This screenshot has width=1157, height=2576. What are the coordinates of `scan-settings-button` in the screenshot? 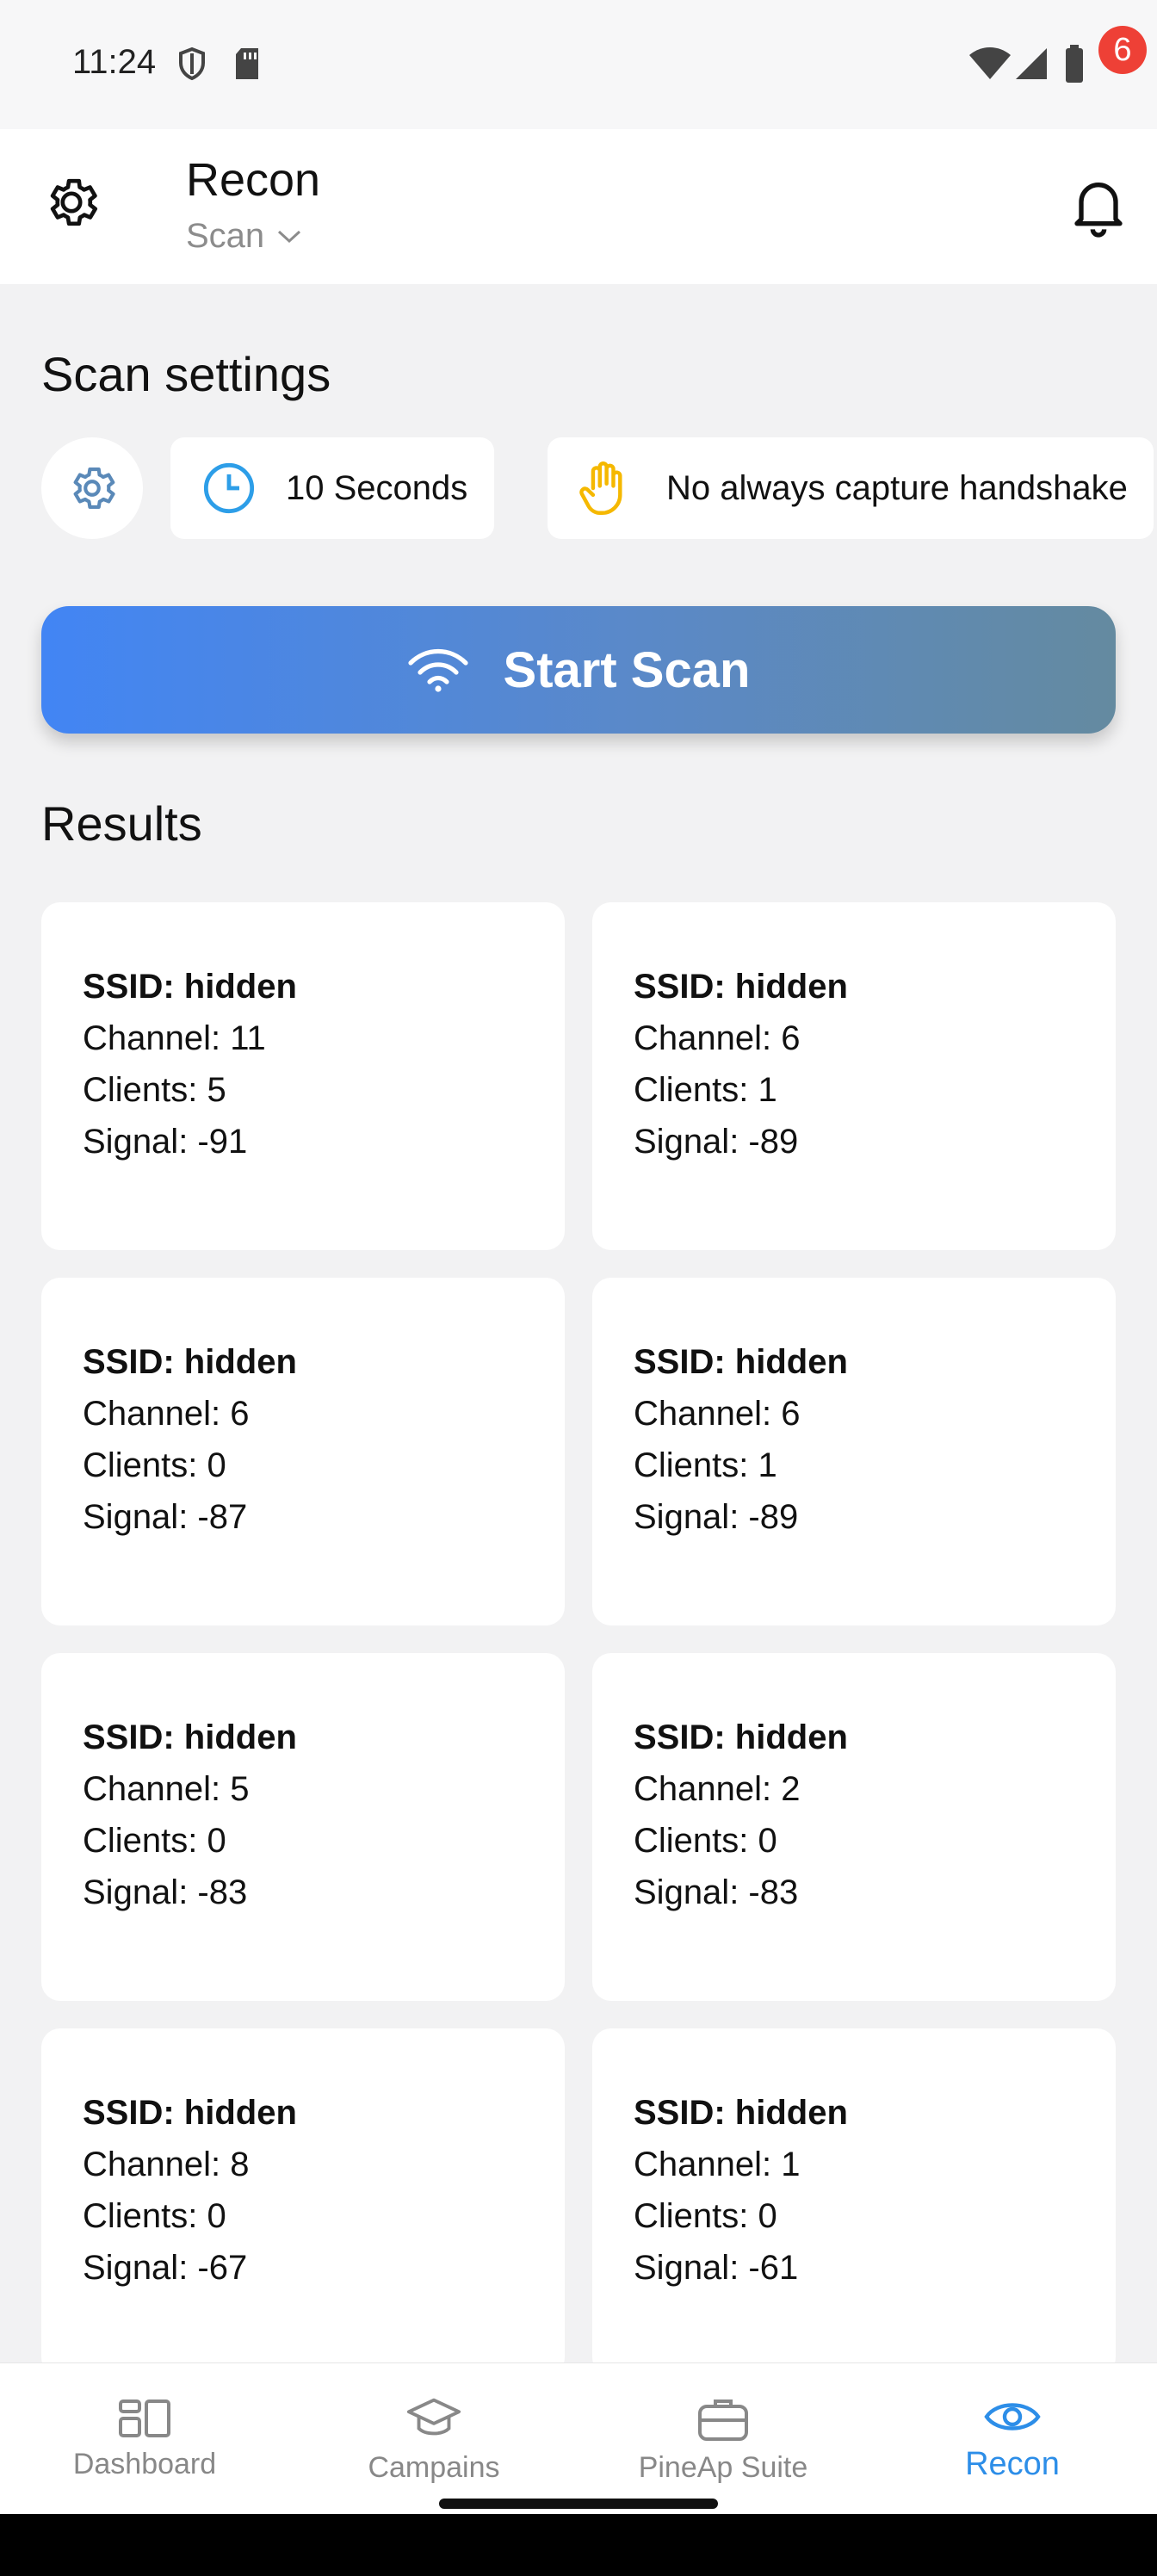 It's located at (92, 488).